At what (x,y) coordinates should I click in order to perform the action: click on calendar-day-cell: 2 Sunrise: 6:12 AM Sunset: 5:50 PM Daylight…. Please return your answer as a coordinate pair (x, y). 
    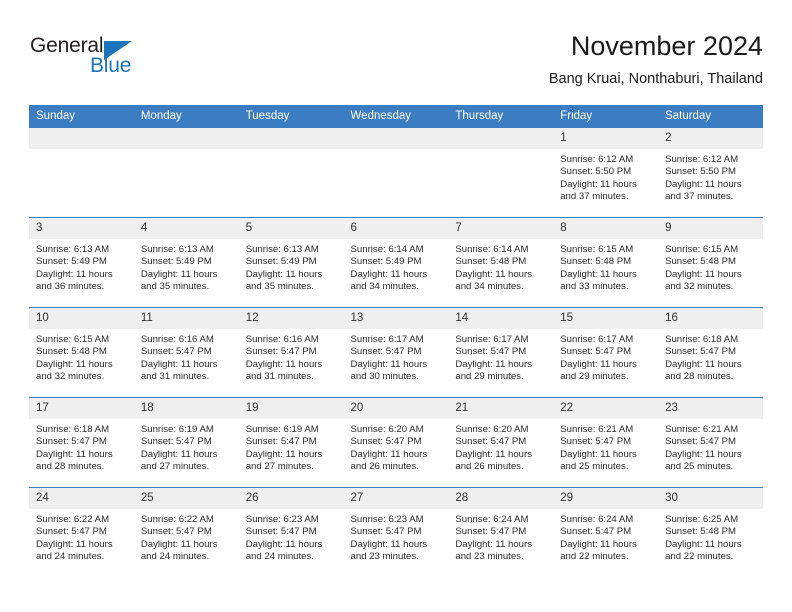
    Looking at the image, I should click on (710, 173).